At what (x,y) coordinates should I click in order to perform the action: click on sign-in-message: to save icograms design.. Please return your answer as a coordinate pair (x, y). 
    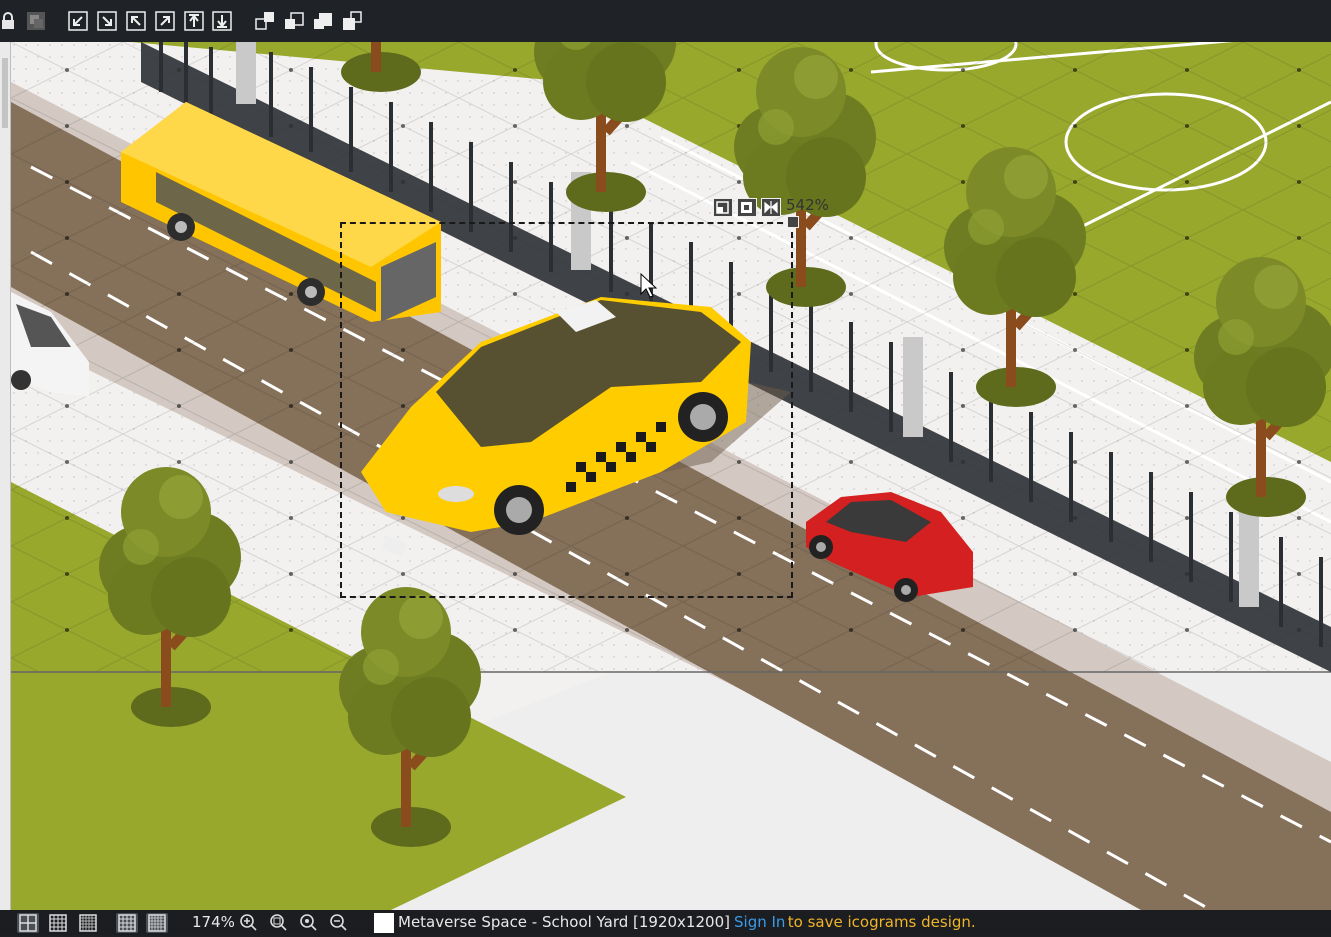
    Looking at the image, I should click on (879, 922).